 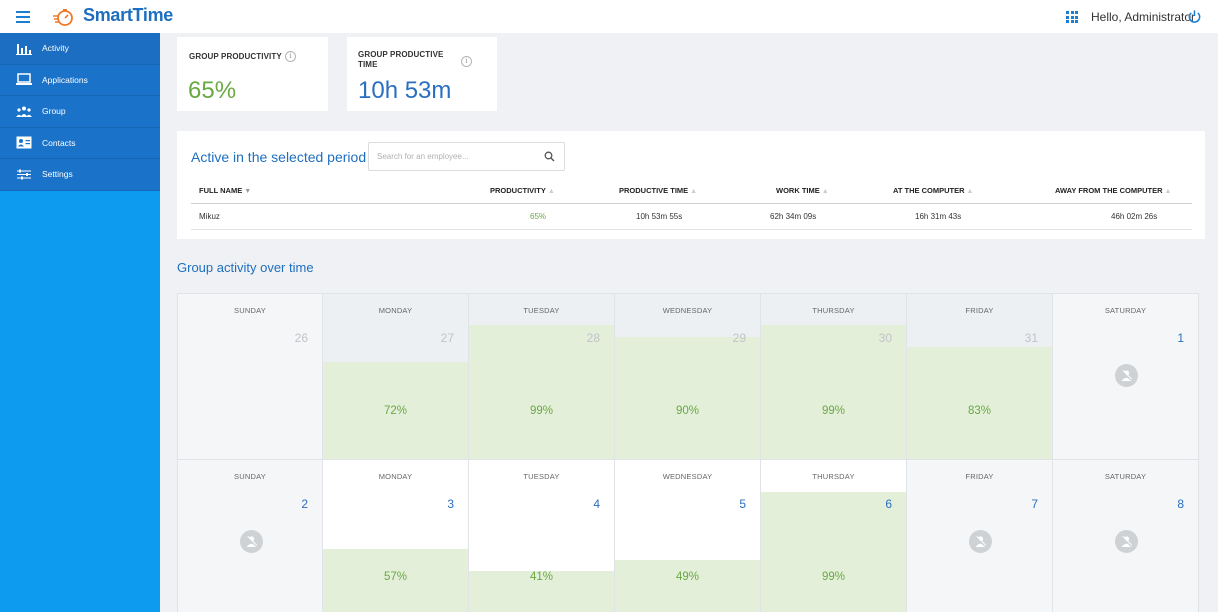 I want to click on column-header-away: AWAY FROM THE COMPUTER ▲, so click(x=1113, y=190).